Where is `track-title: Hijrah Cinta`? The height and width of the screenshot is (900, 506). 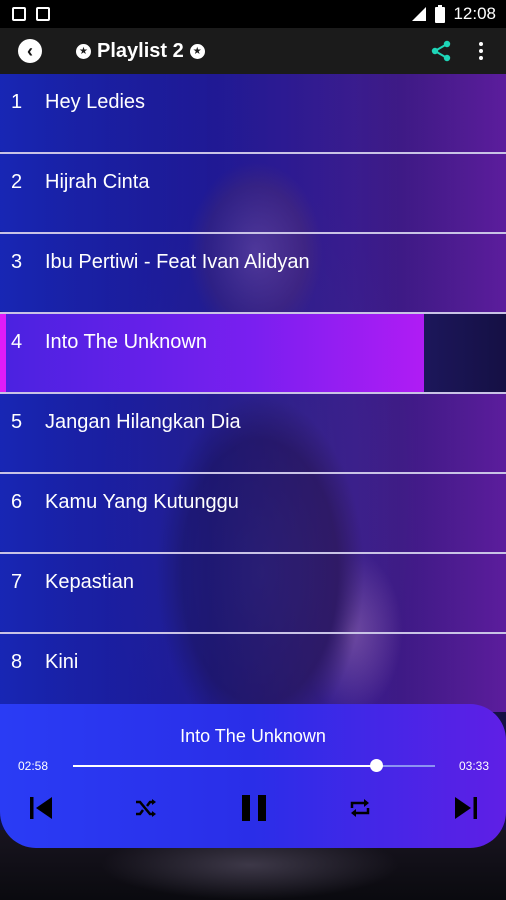 track-title: Hijrah Cinta is located at coordinates (97, 182).